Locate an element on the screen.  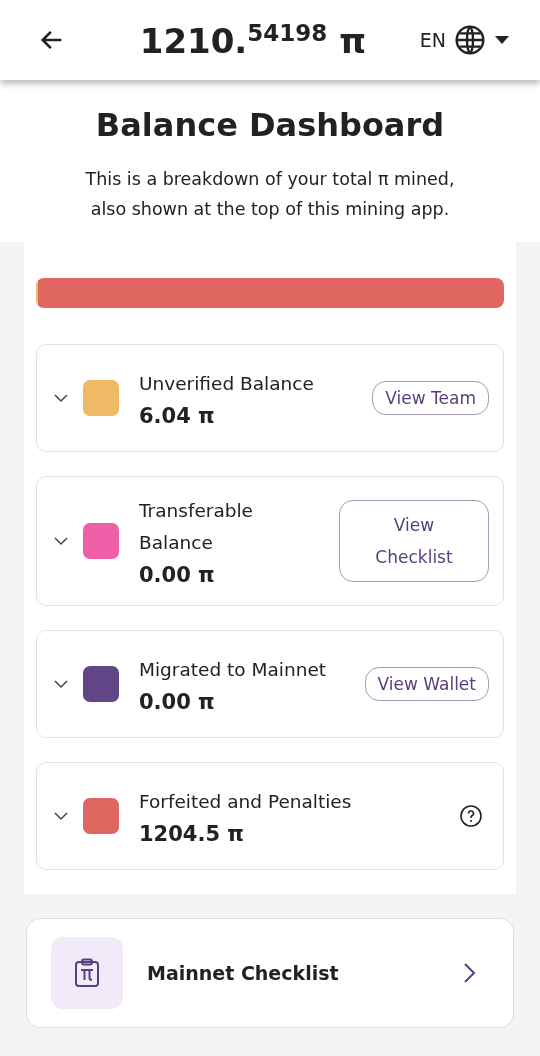
balance-label: Migrated to Mainnet is located at coordinates (233, 670).